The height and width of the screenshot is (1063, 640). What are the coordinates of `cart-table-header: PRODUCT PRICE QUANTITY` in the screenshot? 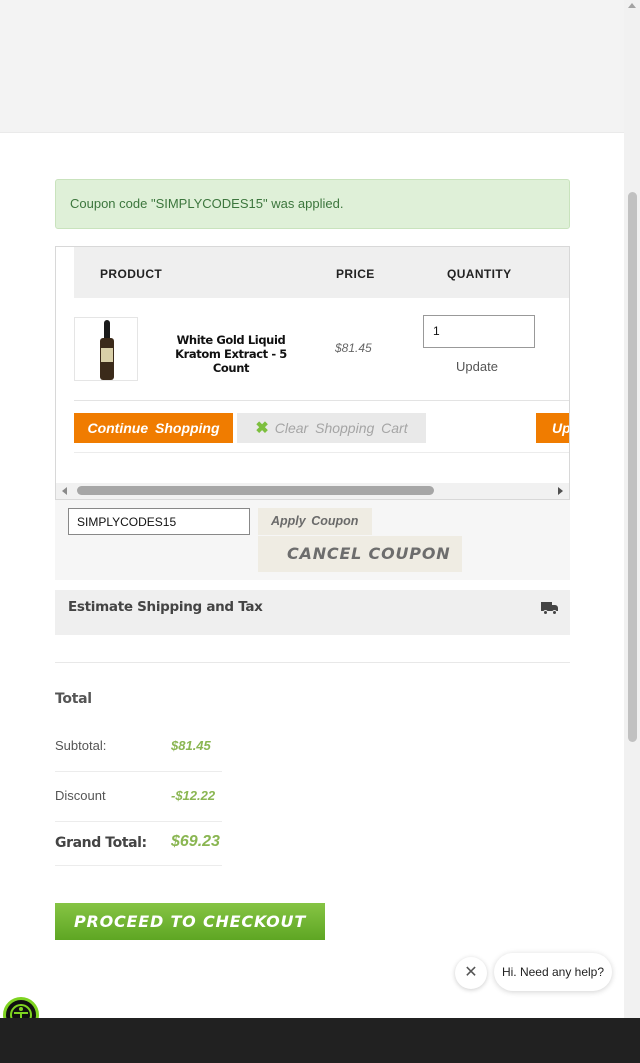 It's located at (321, 272).